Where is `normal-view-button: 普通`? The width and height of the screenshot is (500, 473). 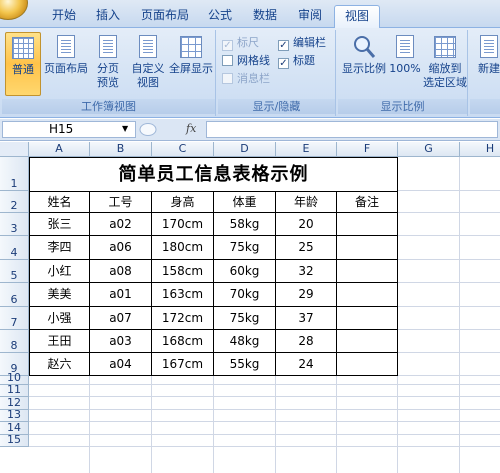
normal-view-button: 普通 is located at coordinates (23, 64).